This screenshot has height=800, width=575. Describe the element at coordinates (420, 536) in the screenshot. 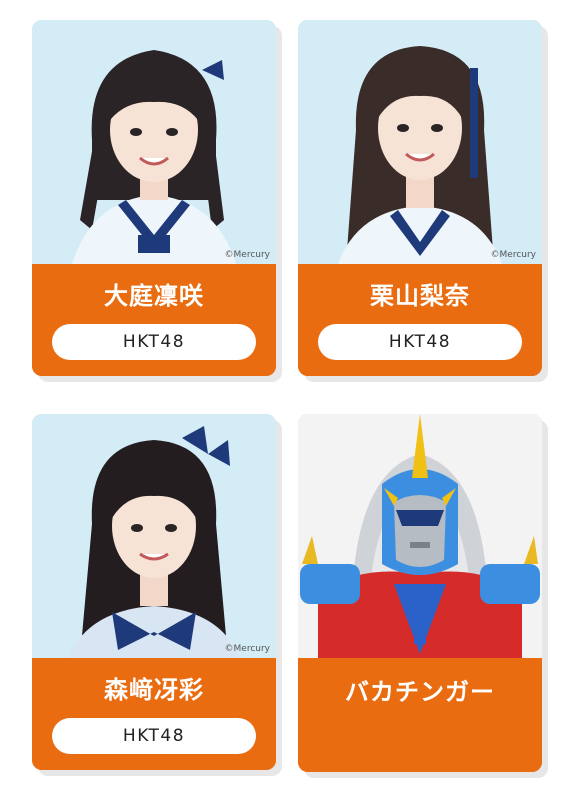

I see `character-photo` at that location.